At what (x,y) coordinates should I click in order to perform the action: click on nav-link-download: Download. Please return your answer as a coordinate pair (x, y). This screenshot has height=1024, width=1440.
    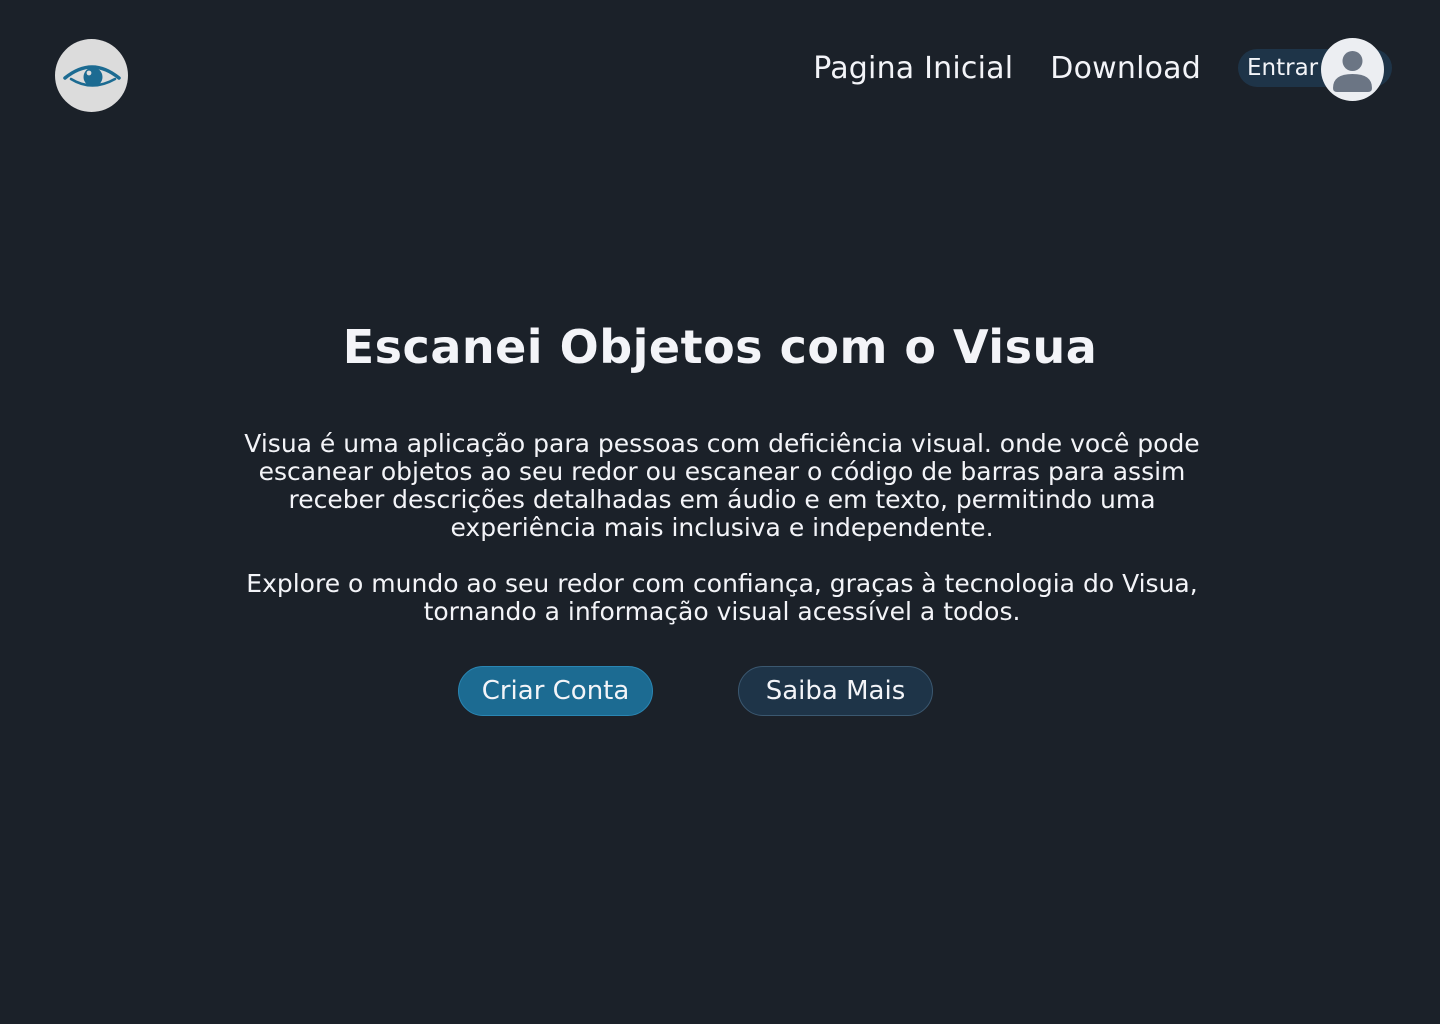
    Looking at the image, I should click on (1125, 68).